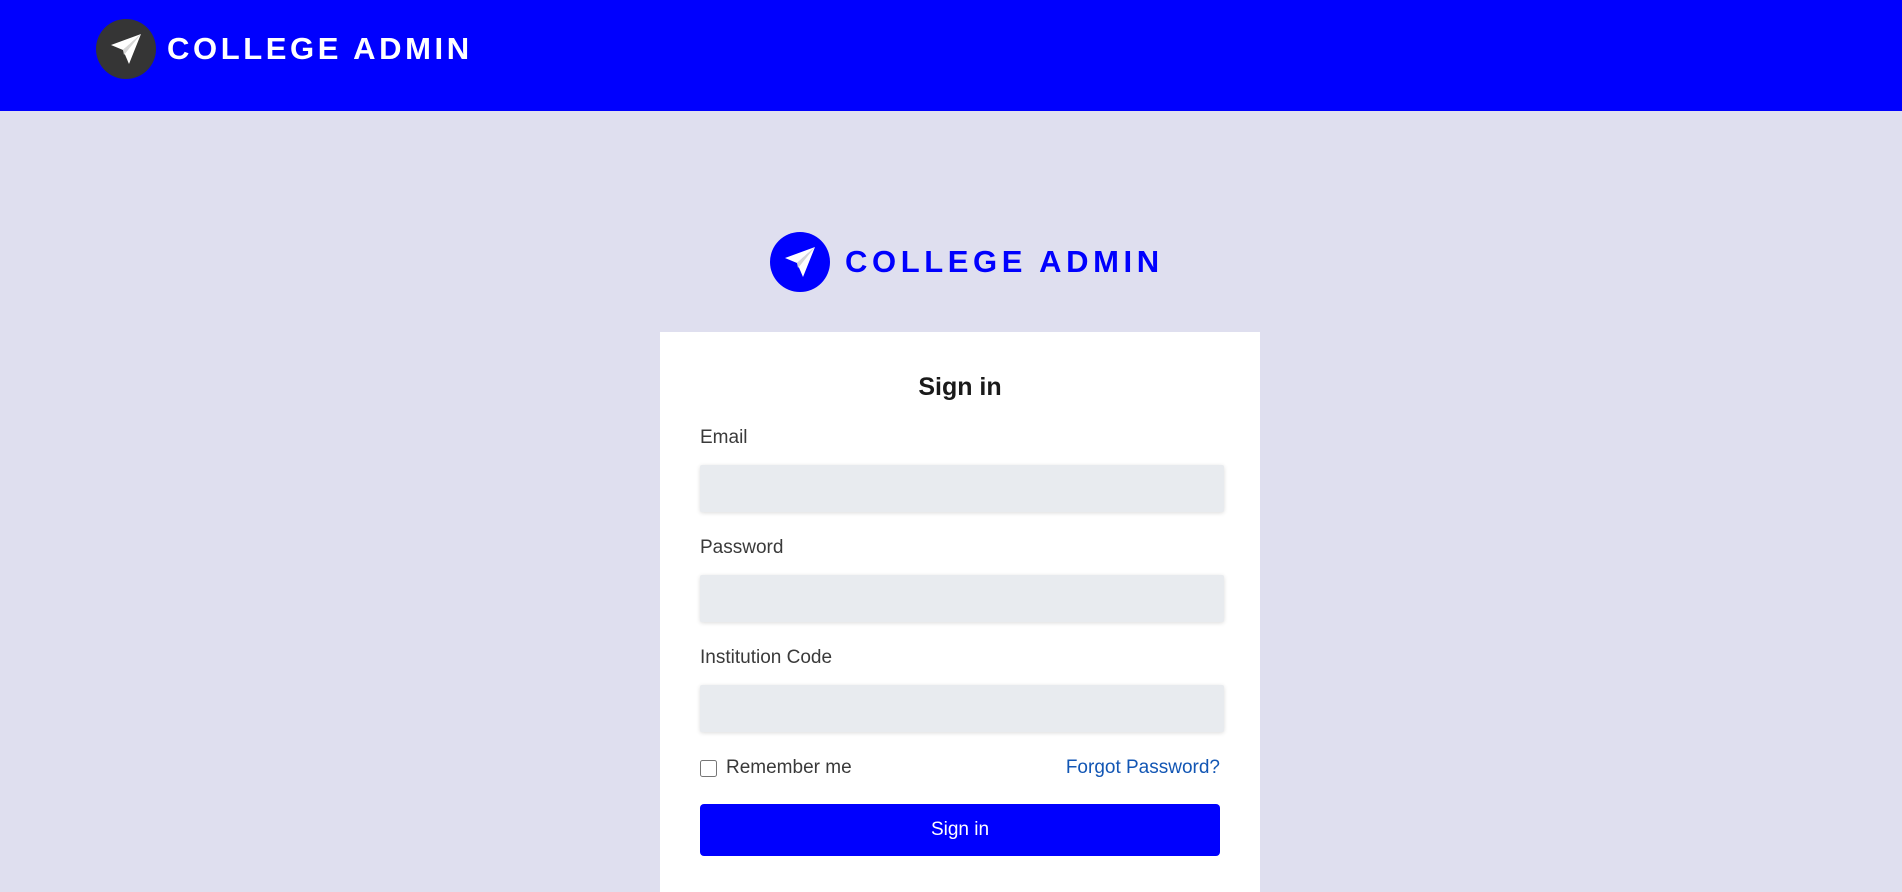 This screenshot has height=892, width=1902. What do you see at coordinates (1004, 261) in the screenshot?
I see `login-brand-title: COLLEGE ADMIN` at bounding box center [1004, 261].